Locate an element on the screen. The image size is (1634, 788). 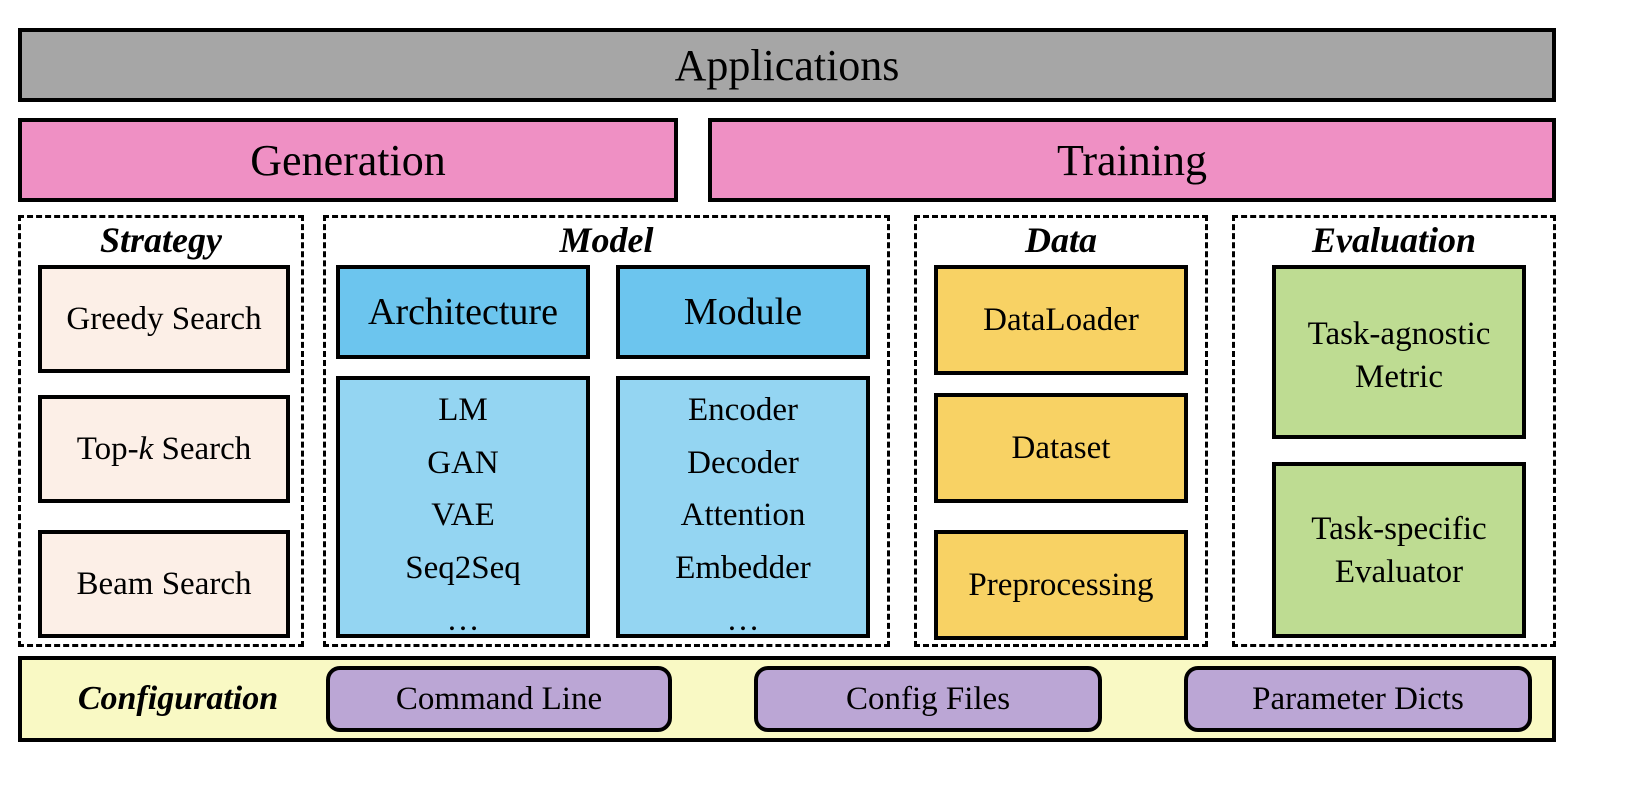
applications-layer: Applications is located at coordinates (787, 65).